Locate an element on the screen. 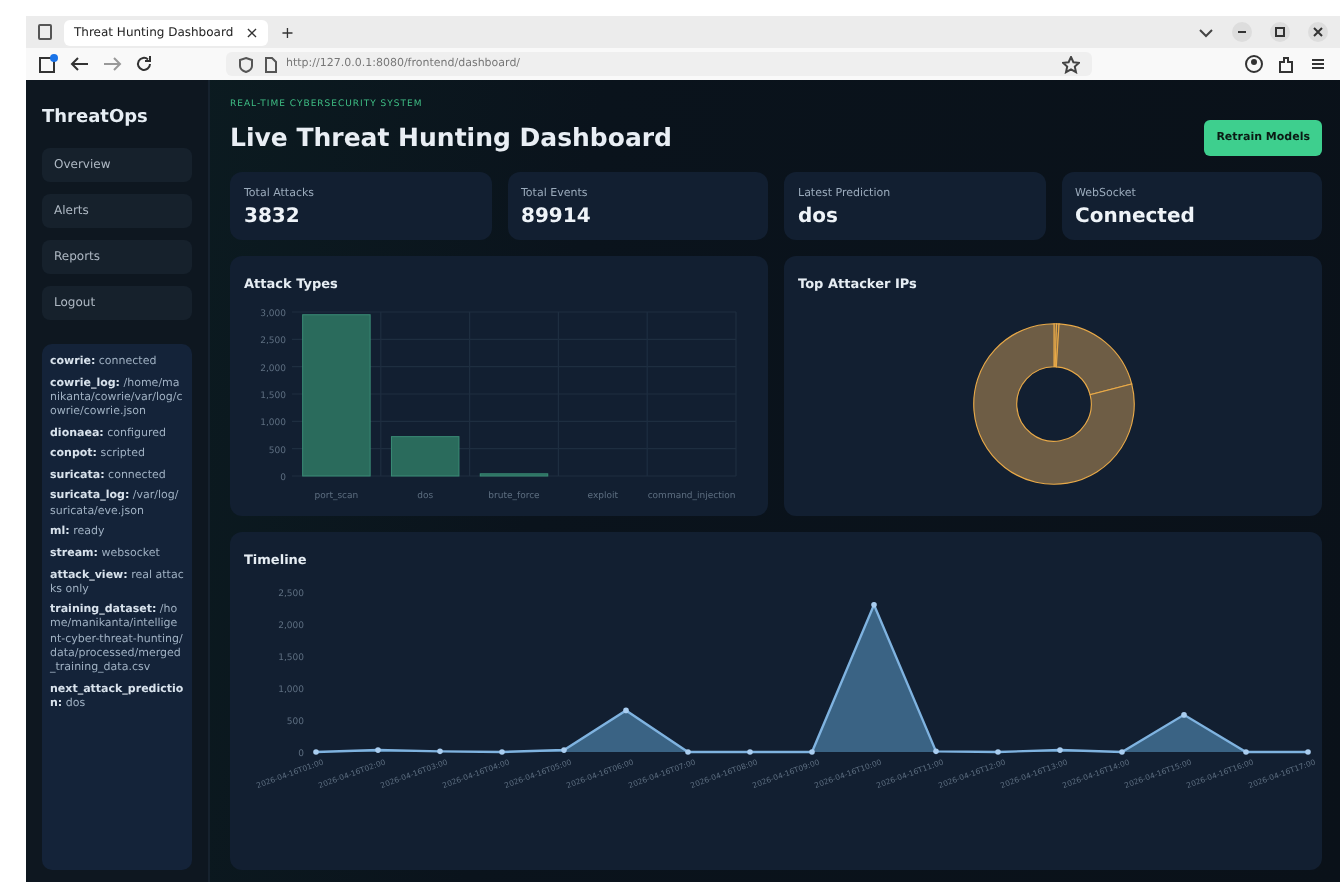 This screenshot has width=1340, height=882. reload-icon is located at coordinates (144, 64).